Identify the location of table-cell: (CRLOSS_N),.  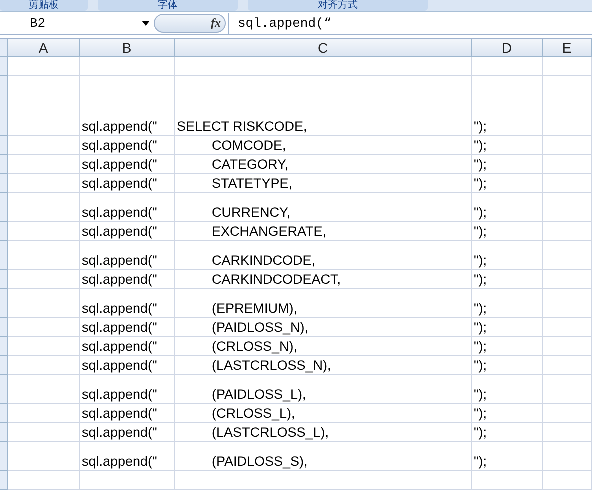
(323, 346).